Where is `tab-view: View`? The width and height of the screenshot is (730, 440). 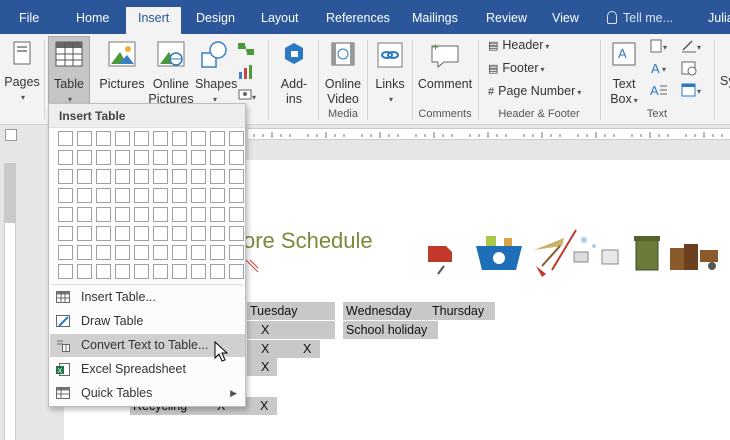
tab-view: View is located at coordinates (565, 17).